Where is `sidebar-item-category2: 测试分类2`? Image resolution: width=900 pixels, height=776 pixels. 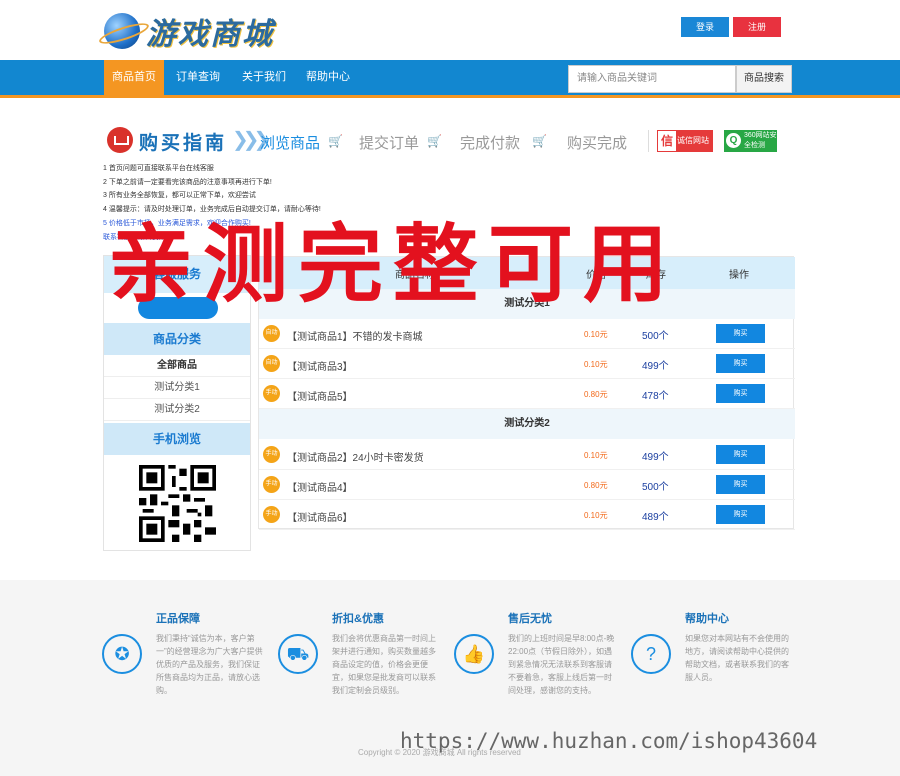
sidebar-item-category2: 测试分类2 is located at coordinates (177, 410).